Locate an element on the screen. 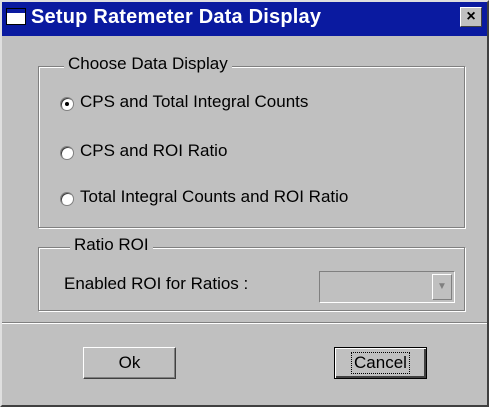  close-button: × is located at coordinates (471, 17).